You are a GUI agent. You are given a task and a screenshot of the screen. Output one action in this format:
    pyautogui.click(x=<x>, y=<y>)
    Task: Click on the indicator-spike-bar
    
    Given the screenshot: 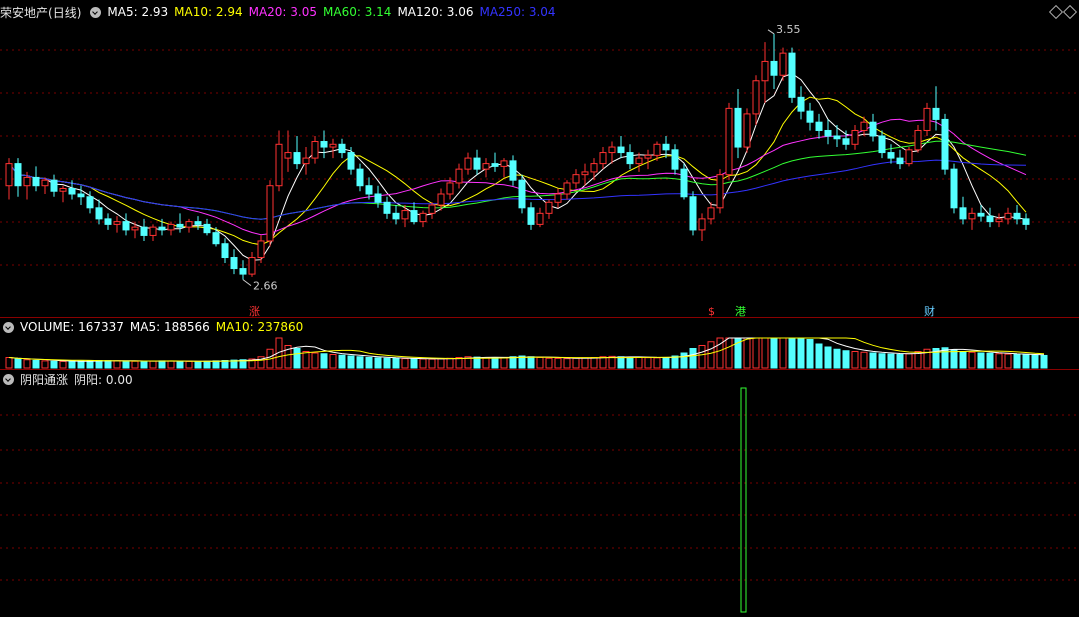 What is the action you would take?
    pyautogui.click(x=743, y=500)
    